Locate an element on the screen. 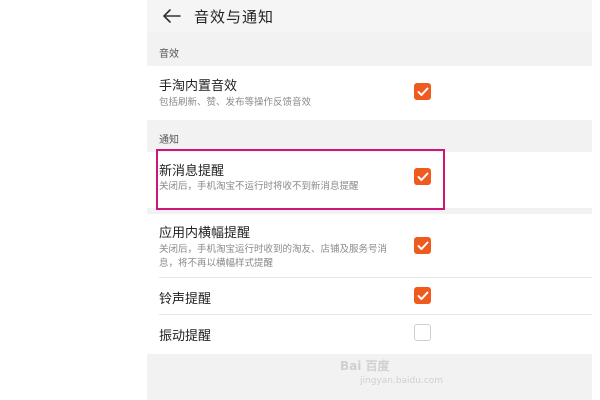 The height and width of the screenshot is (400, 600). setting-description-line2: 息，将不再以横幅样式提醒 is located at coordinates (216, 263).